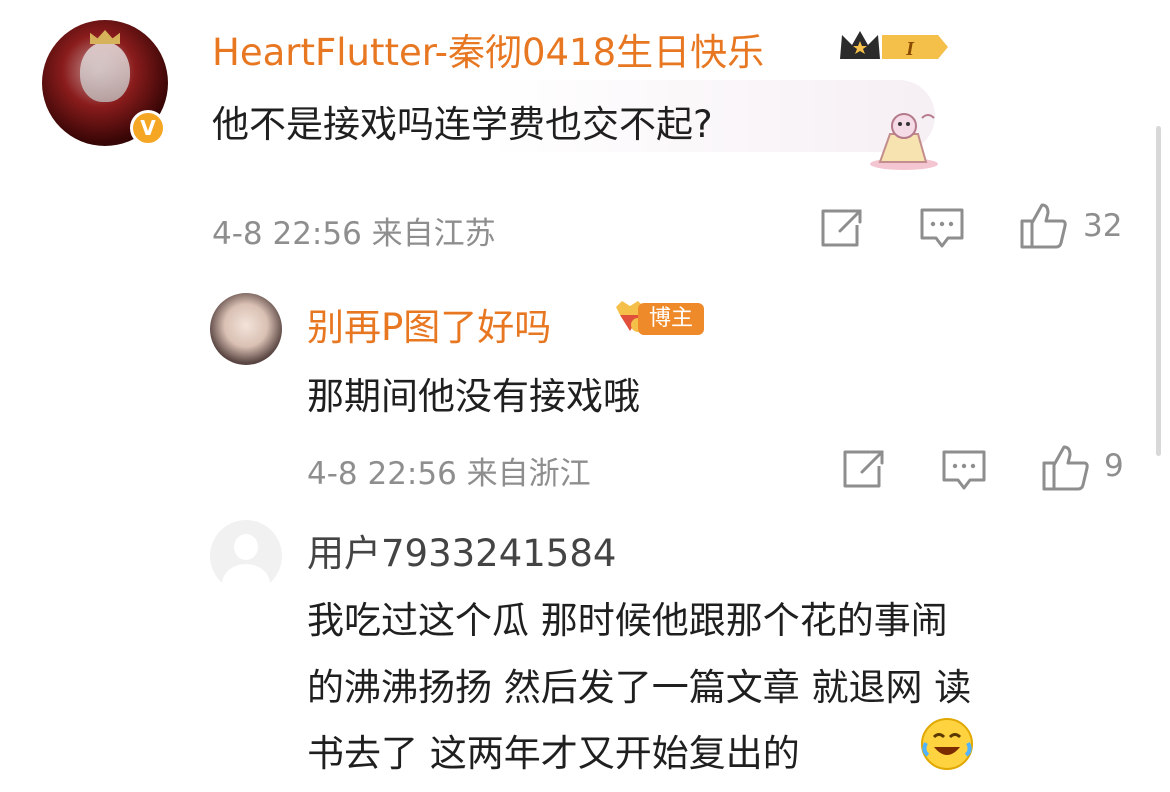 This screenshot has width=1170, height=792. Describe the element at coordinates (473, 396) in the screenshot. I see `comment-text: 那期间他没有接戏哦` at that location.